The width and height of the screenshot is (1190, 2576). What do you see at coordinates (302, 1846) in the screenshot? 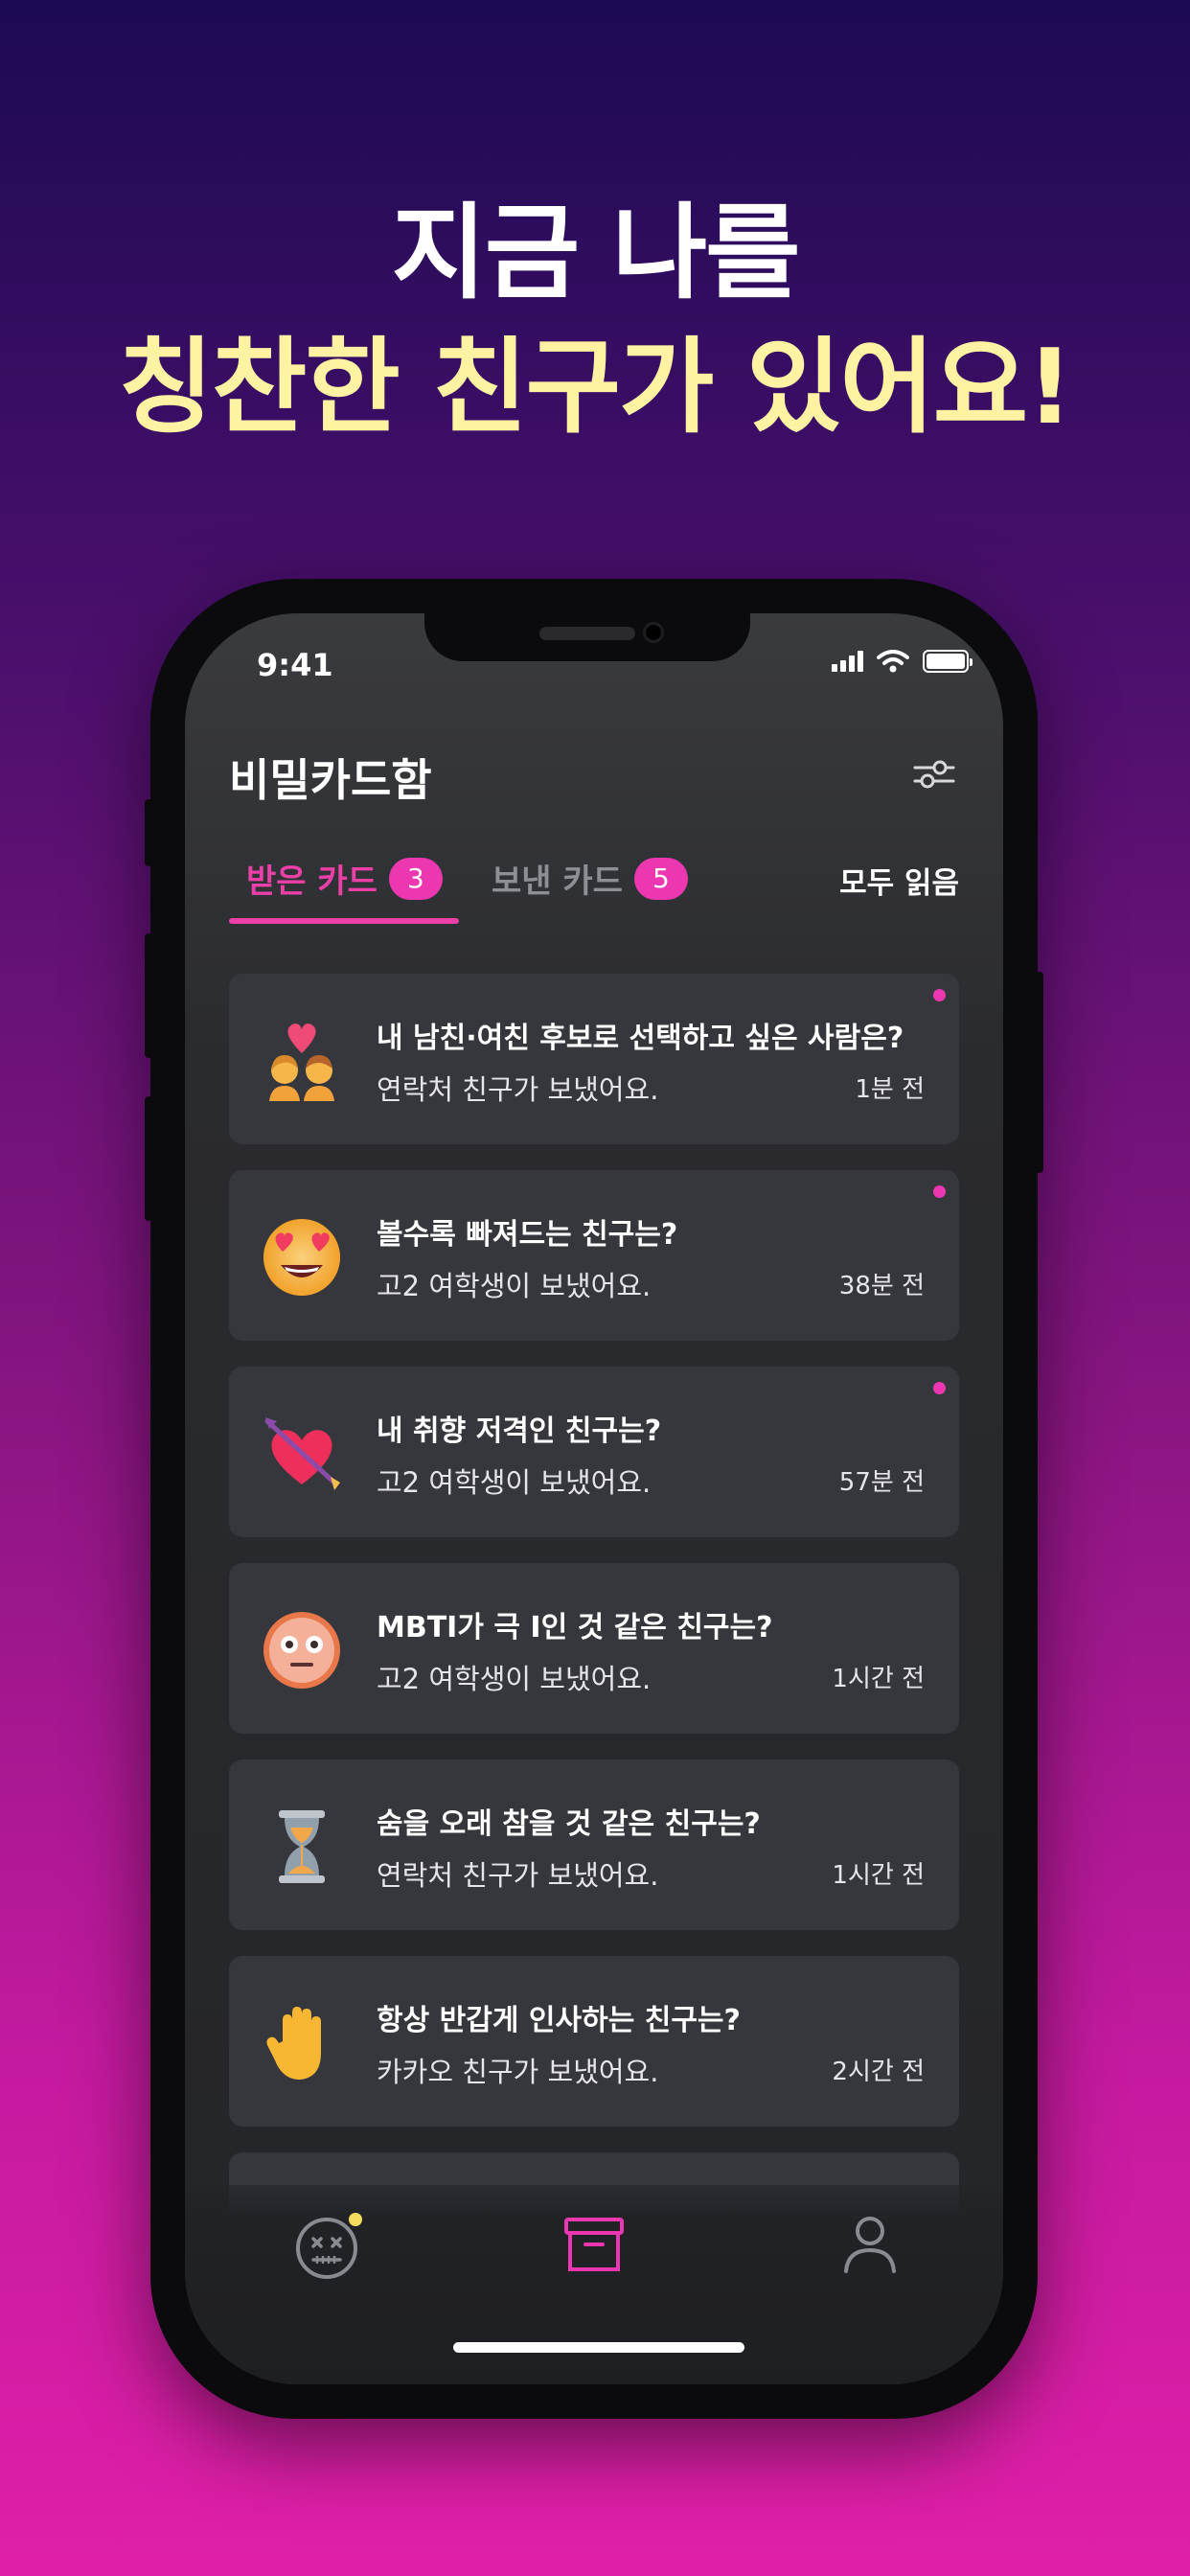
I see `hourglass-emoji` at bounding box center [302, 1846].